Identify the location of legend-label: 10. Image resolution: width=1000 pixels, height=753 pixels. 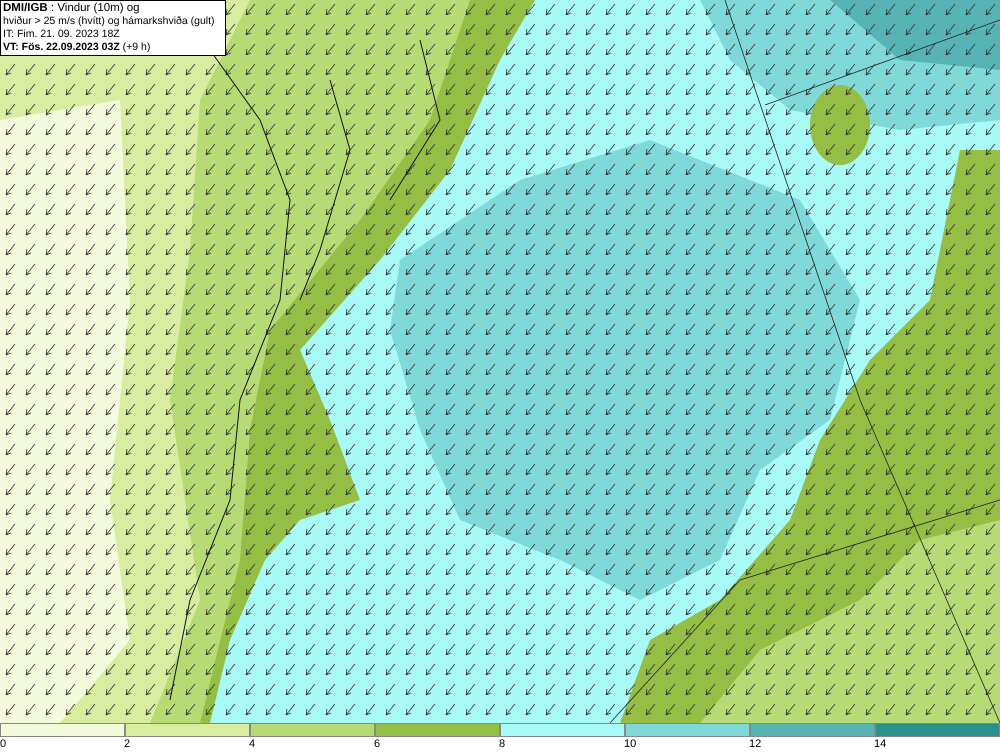
(630, 744).